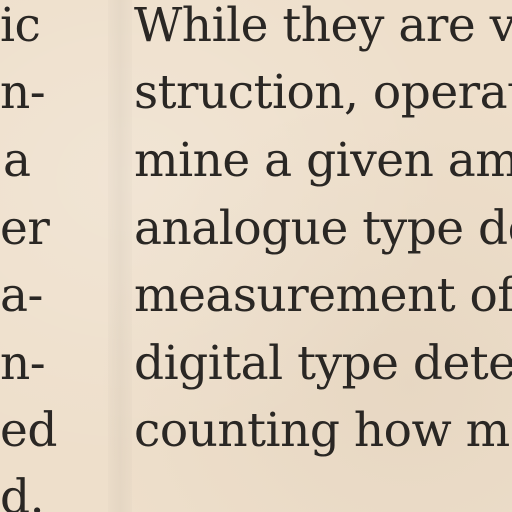 This screenshot has height=512, width=512. Describe the element at coordinates (323, 430) in the screenshot. I see `right-line-7: counting how ma` at that location.